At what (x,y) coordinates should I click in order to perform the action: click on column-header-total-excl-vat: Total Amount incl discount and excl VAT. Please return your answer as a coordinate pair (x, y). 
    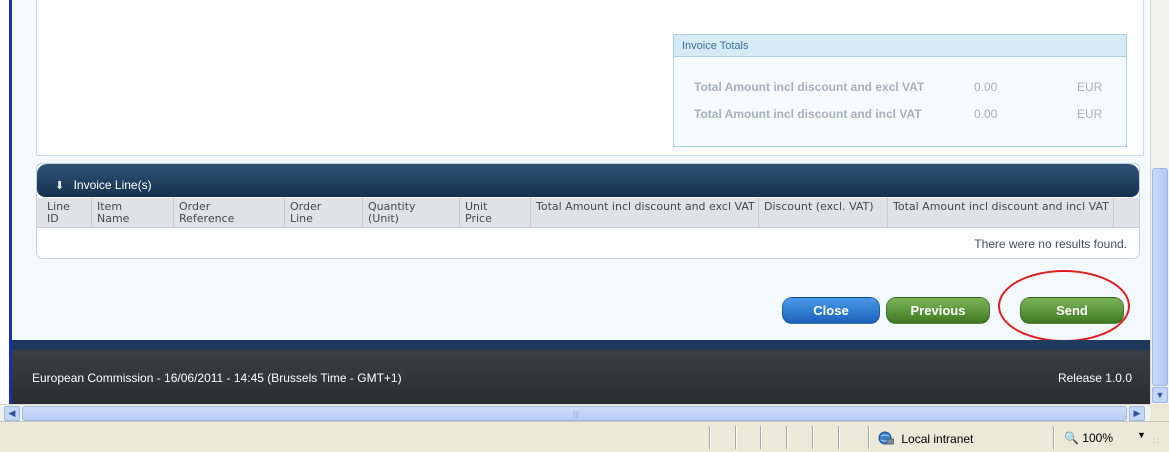
    Looking at the image, I should click on (647, 207).